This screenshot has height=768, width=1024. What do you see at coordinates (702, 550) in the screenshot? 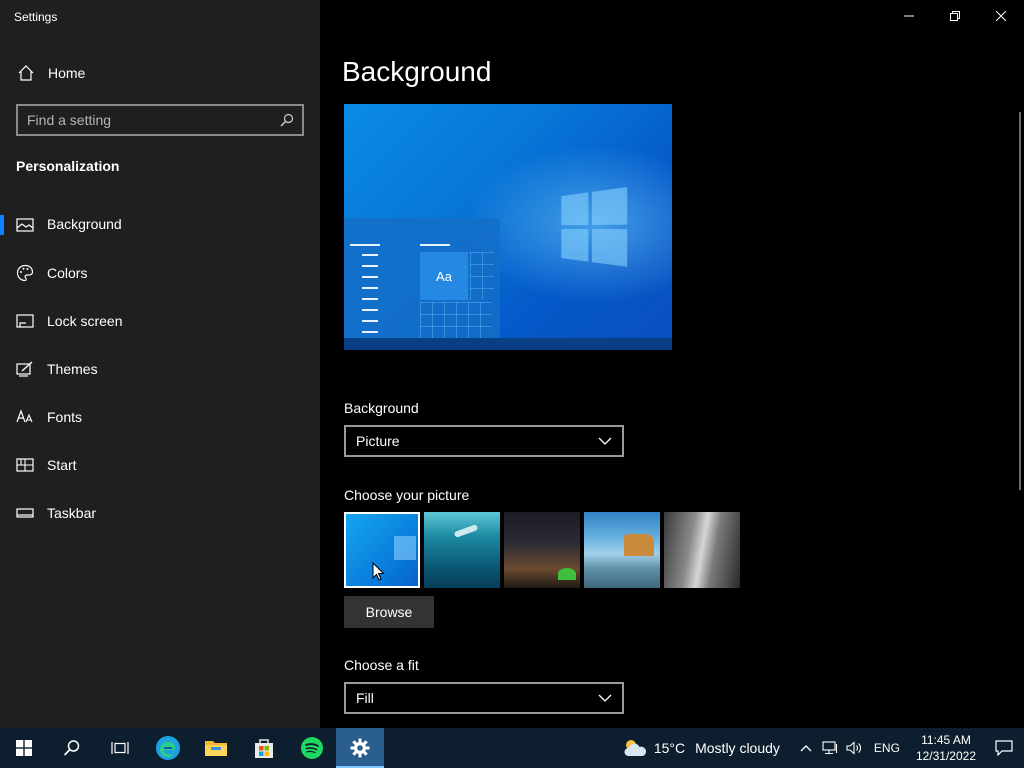
I see `picture-thumbnail-cliff` at bounding box center [702, 550].